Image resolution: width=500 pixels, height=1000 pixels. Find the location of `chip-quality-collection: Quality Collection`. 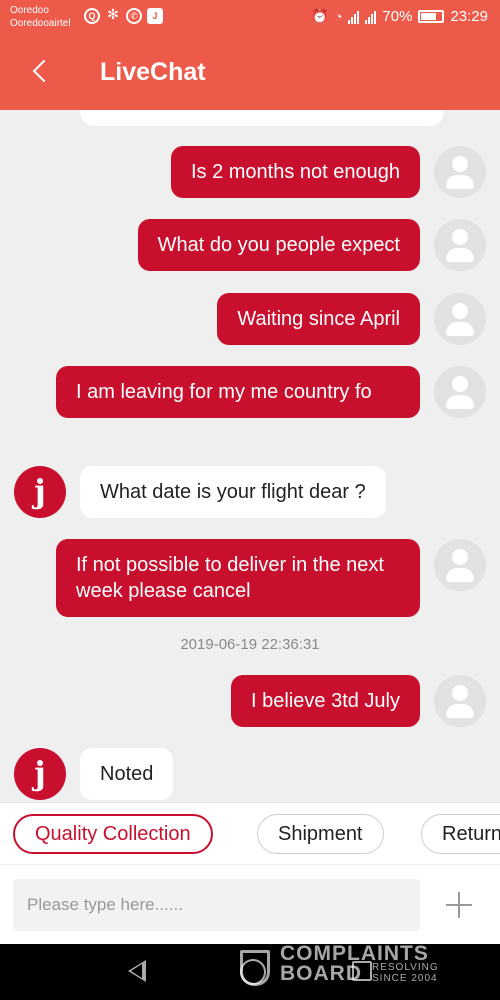

chip-quality-collection: Quality Collection is located at coordinates (113, 834).